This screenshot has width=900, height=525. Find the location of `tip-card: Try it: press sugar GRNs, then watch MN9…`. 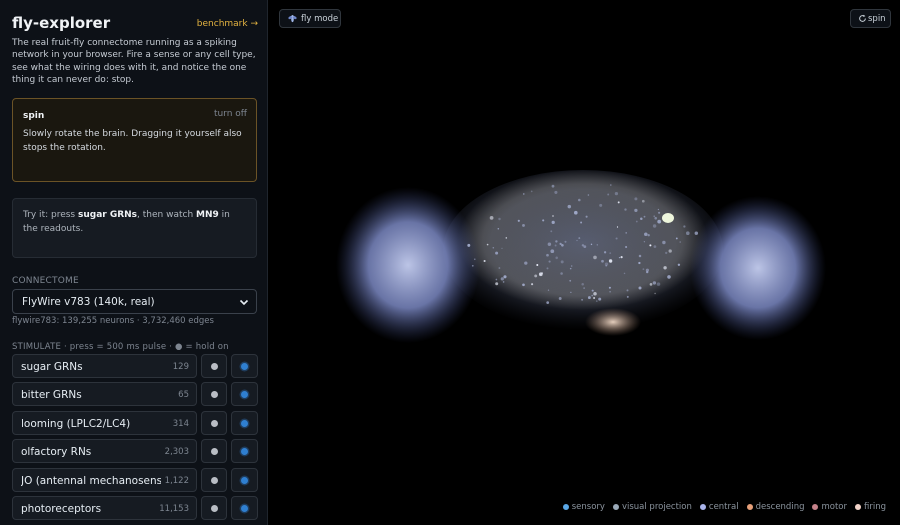

tip-card: Try it: press sugar GRNs, then watch MN9… is located at coordinates (134, 228).